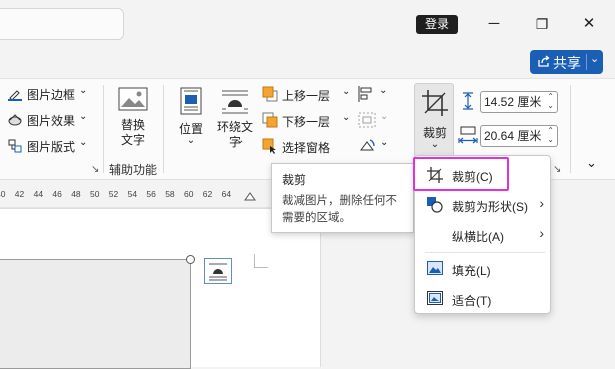 The height and width of the screenshot is (369, 615). What do you see at coordinates (306, 96) in the screenshot?
I see `bring-forward-label: 上移一层` at bounding box center [306, 96].